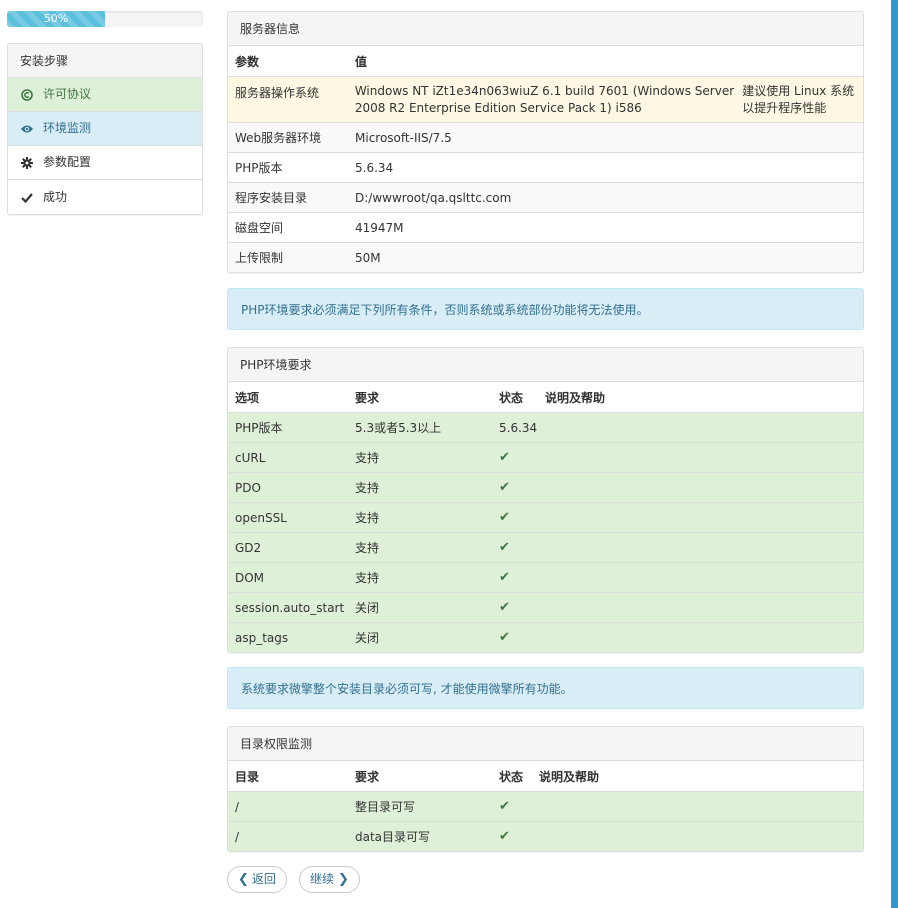 Image resolution: width=898 pixels, height=908 pixels. Describe the element at coordinates (243, 879) in the screenshot. I see `chevron-left-icon: ❮` at that location.